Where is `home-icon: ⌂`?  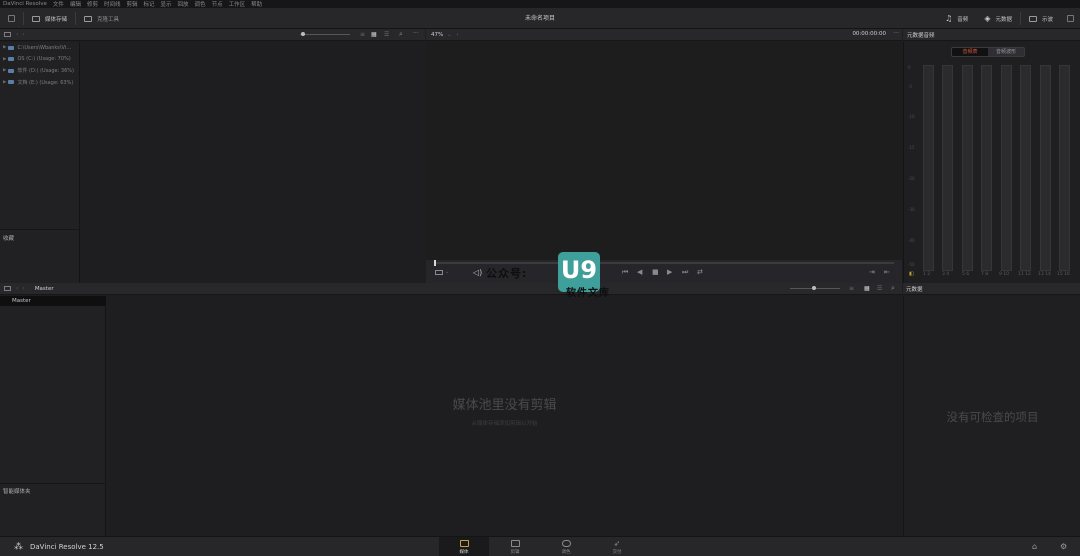 home-icon: ⌂ is located at coordinates (1034, 546).